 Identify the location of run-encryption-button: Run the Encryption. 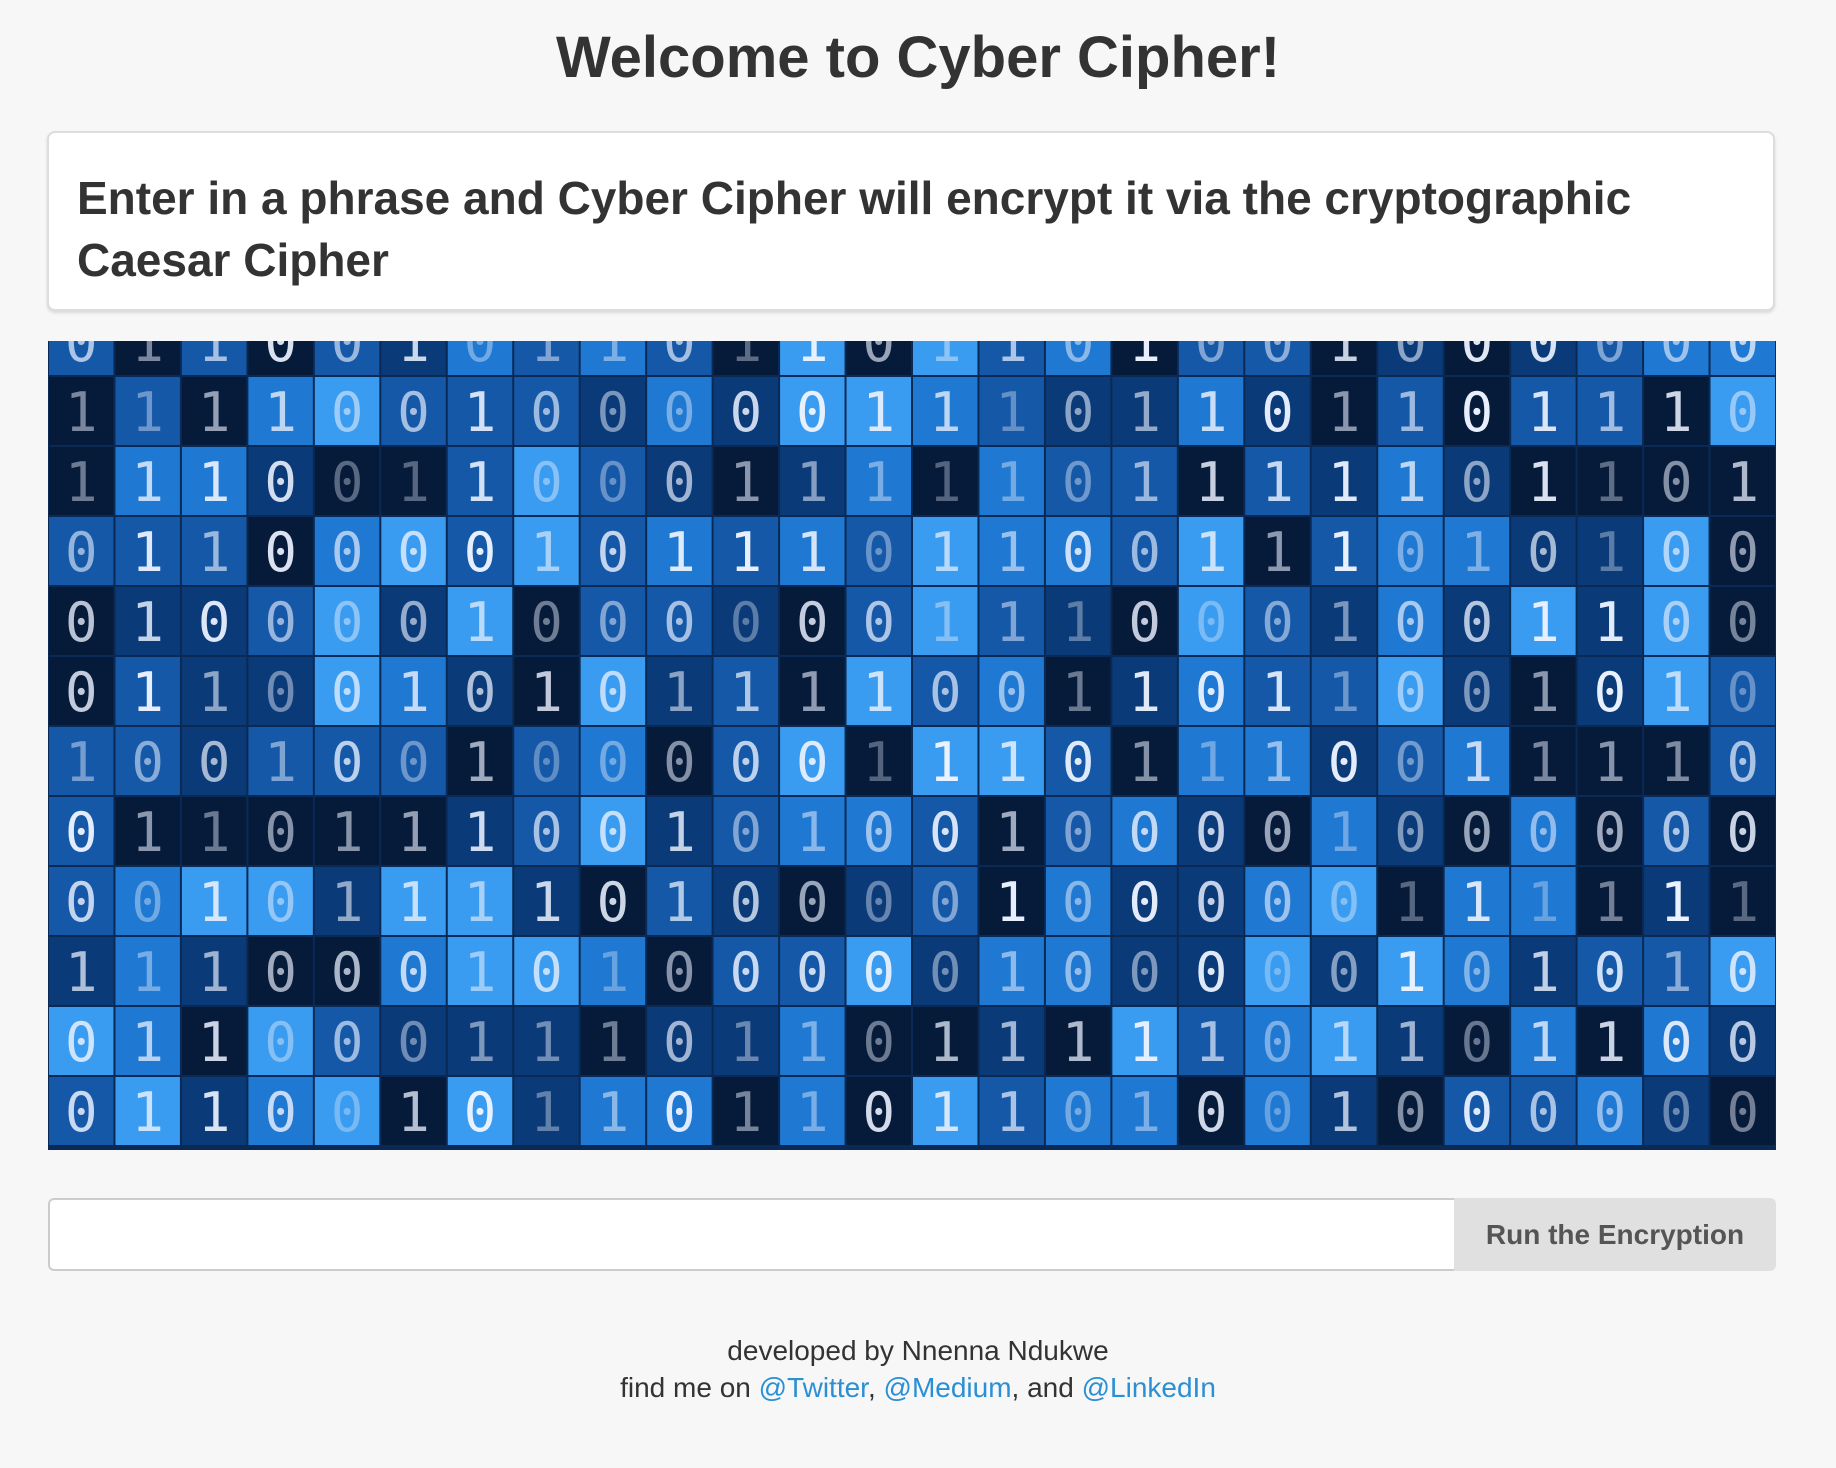
(1615, 1234).